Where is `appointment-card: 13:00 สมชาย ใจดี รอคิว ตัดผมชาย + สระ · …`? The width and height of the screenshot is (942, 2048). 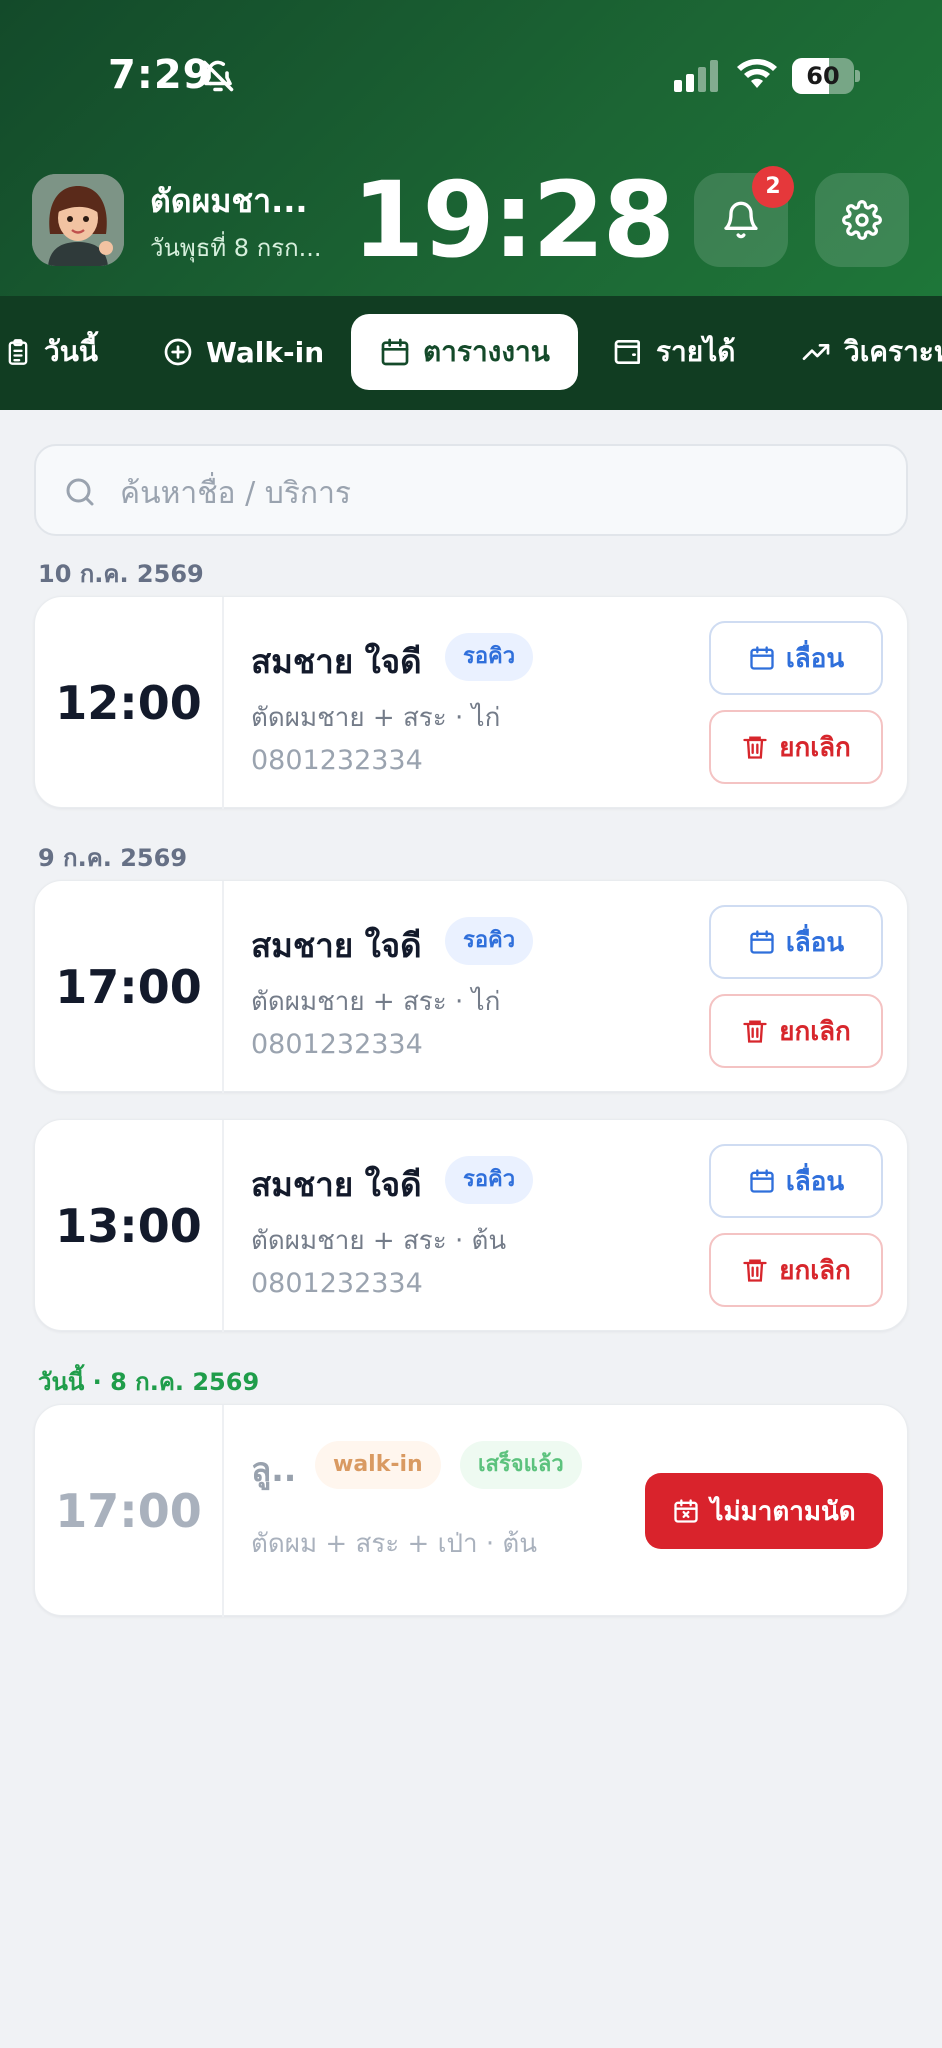 appointment-card: 13:00 สมชาย ใจดี รอคิว ตัดผมชาย + สระ · … is located at coordinates (471, 1225).